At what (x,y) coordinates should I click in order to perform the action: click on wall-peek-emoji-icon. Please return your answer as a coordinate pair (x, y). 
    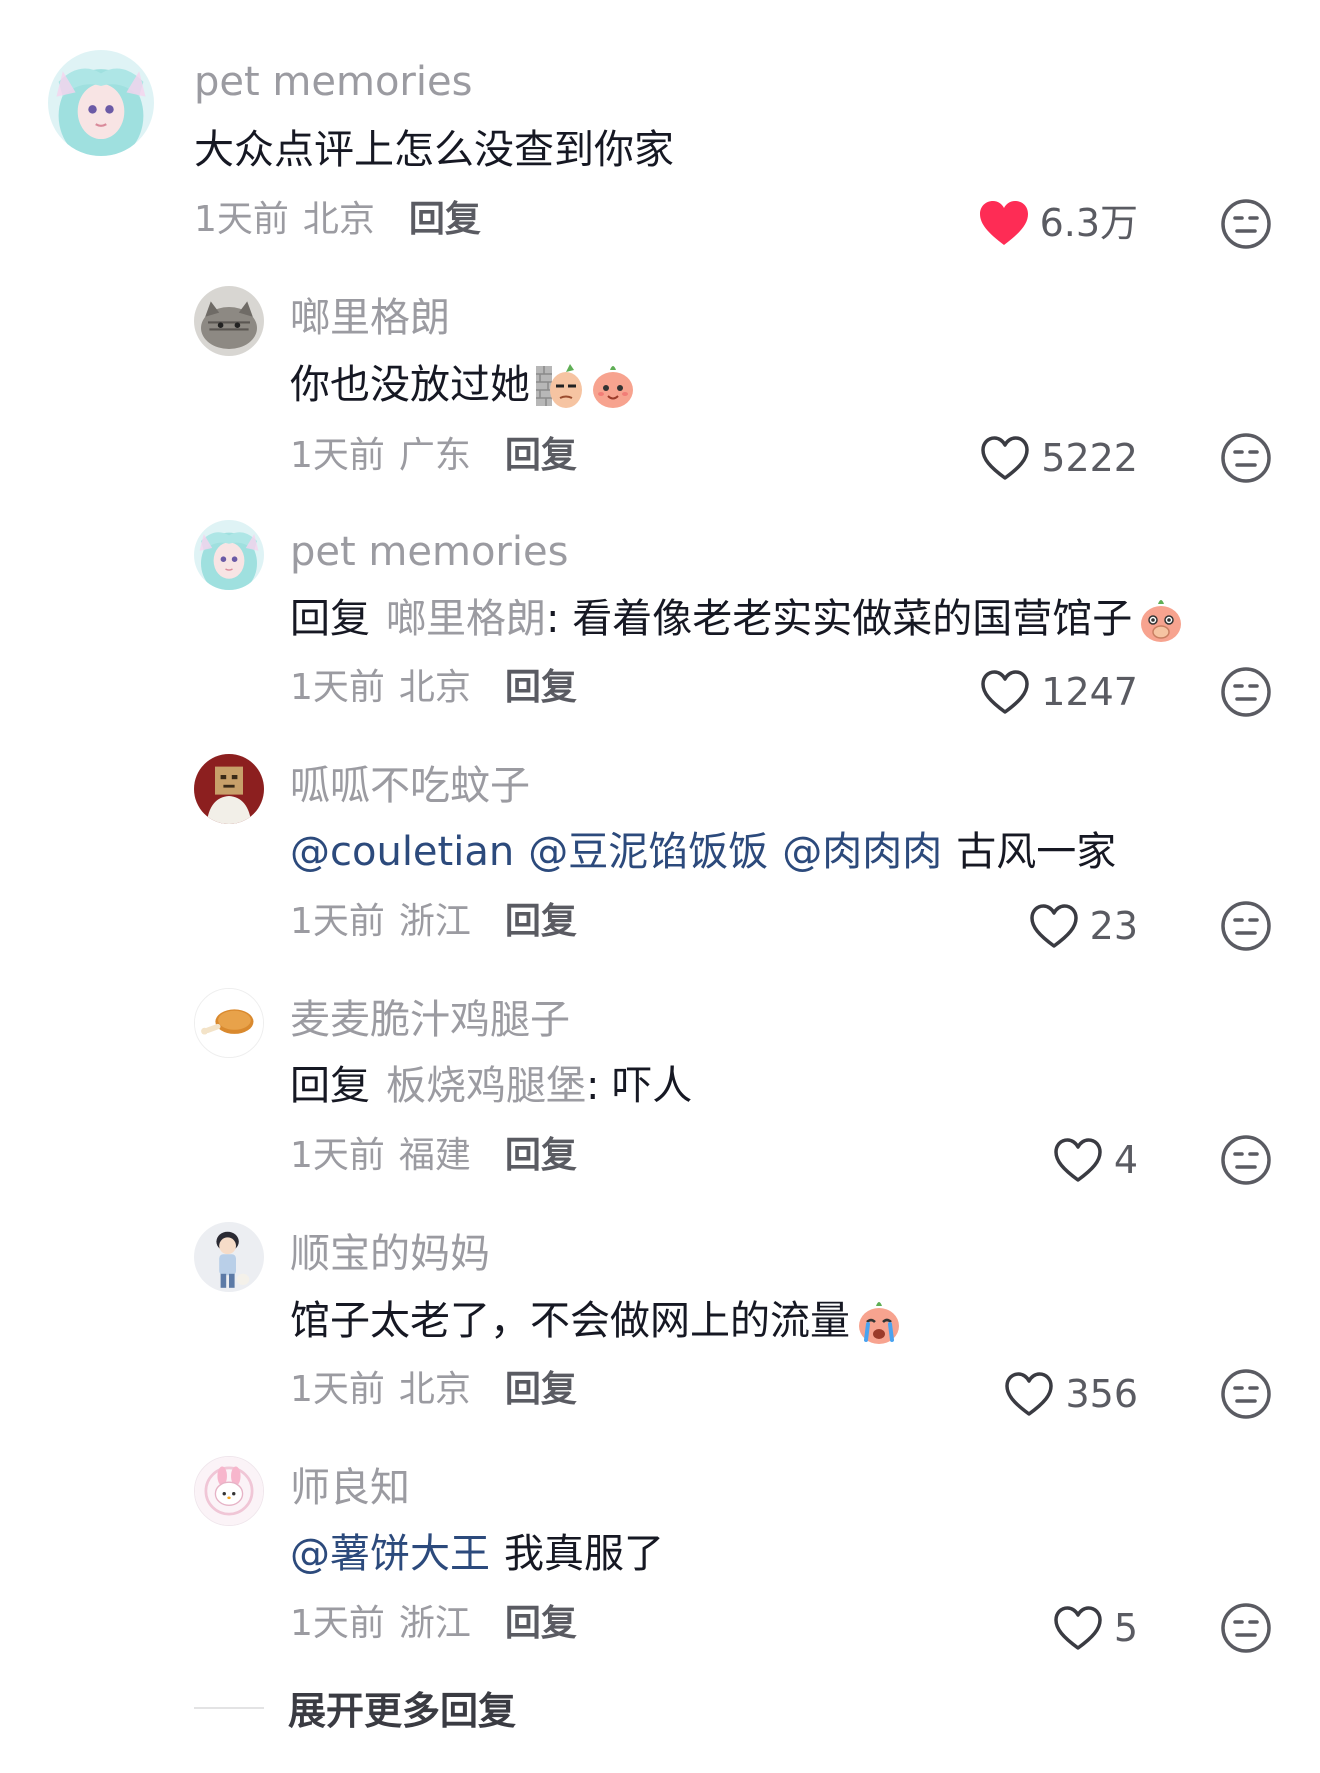
    Looking at the image, I should click on (559, 385).